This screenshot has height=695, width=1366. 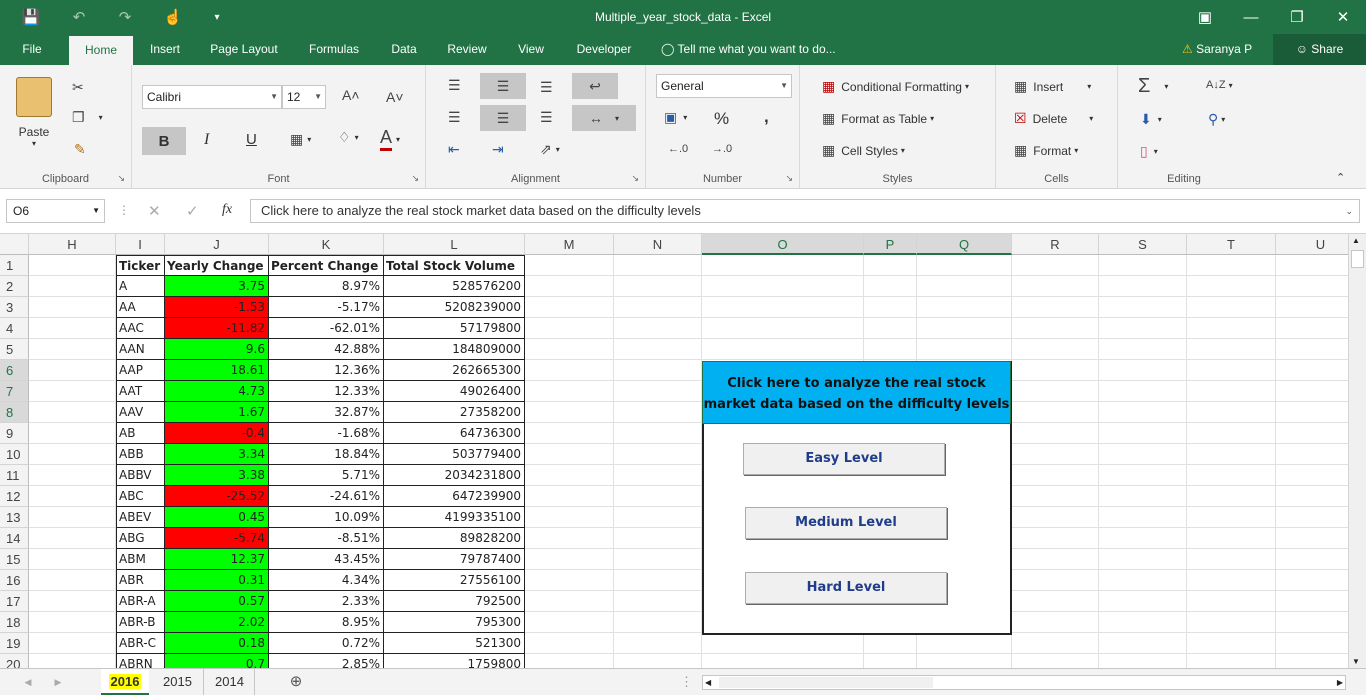 I want to click on scroll-right-icon: ▶, so click(x=1340, y=682).